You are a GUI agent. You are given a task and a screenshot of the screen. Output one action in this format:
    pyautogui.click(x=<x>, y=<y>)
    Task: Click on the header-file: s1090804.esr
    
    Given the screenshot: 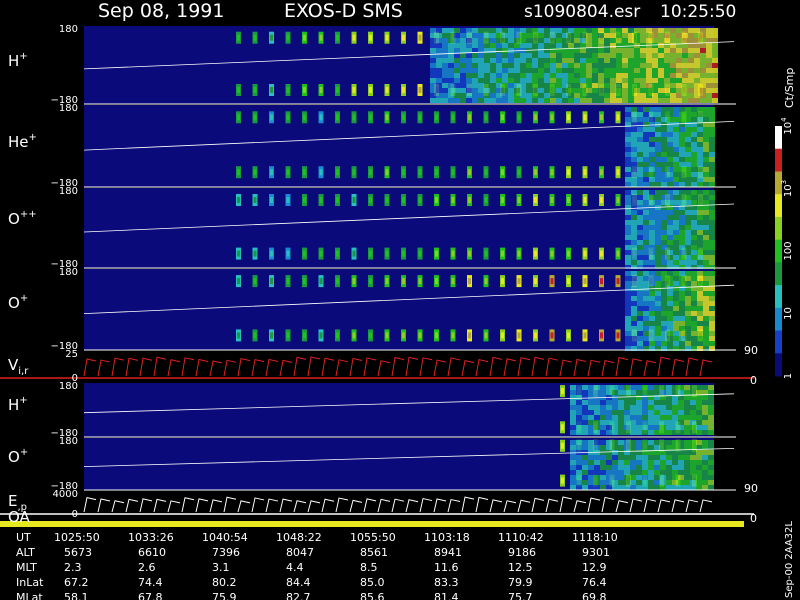 What is the action you would take?
    pyautogui.click(x=582, y=12)
    